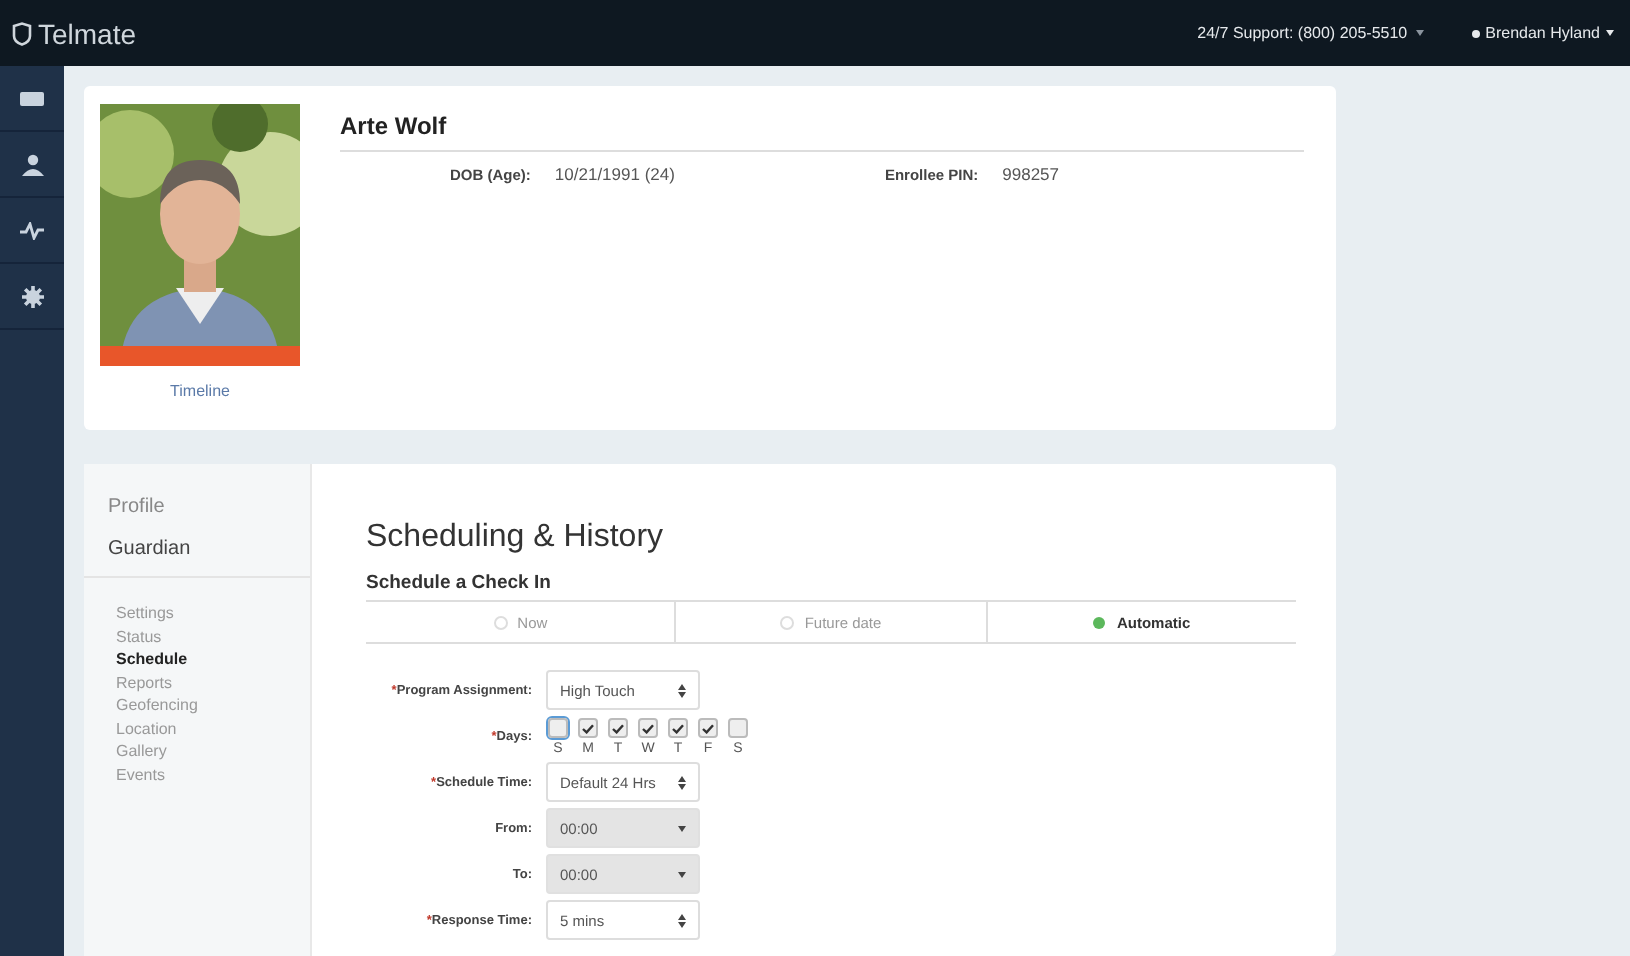 The width and height of the screenshot is (1630, 956). What do you see at coordinates (516, 538) in the screenshot?
I see `page-title: Scheduling & History` at bounding box center [516, 538].